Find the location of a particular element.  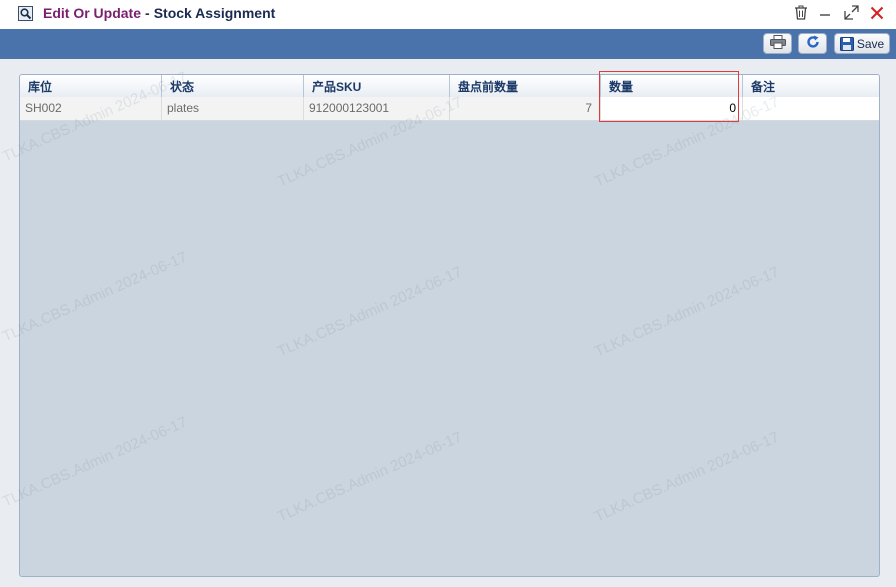

delete-button is located at coordinates (801, 15).